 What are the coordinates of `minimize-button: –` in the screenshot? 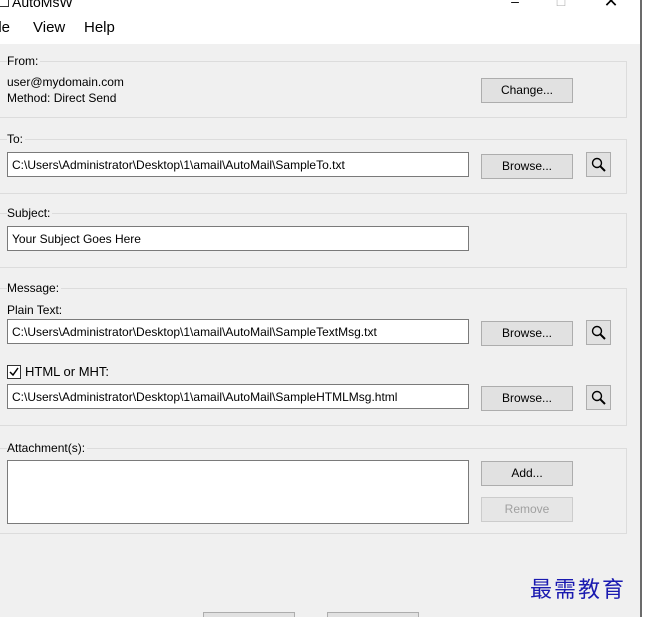 It's located at (515, 5).